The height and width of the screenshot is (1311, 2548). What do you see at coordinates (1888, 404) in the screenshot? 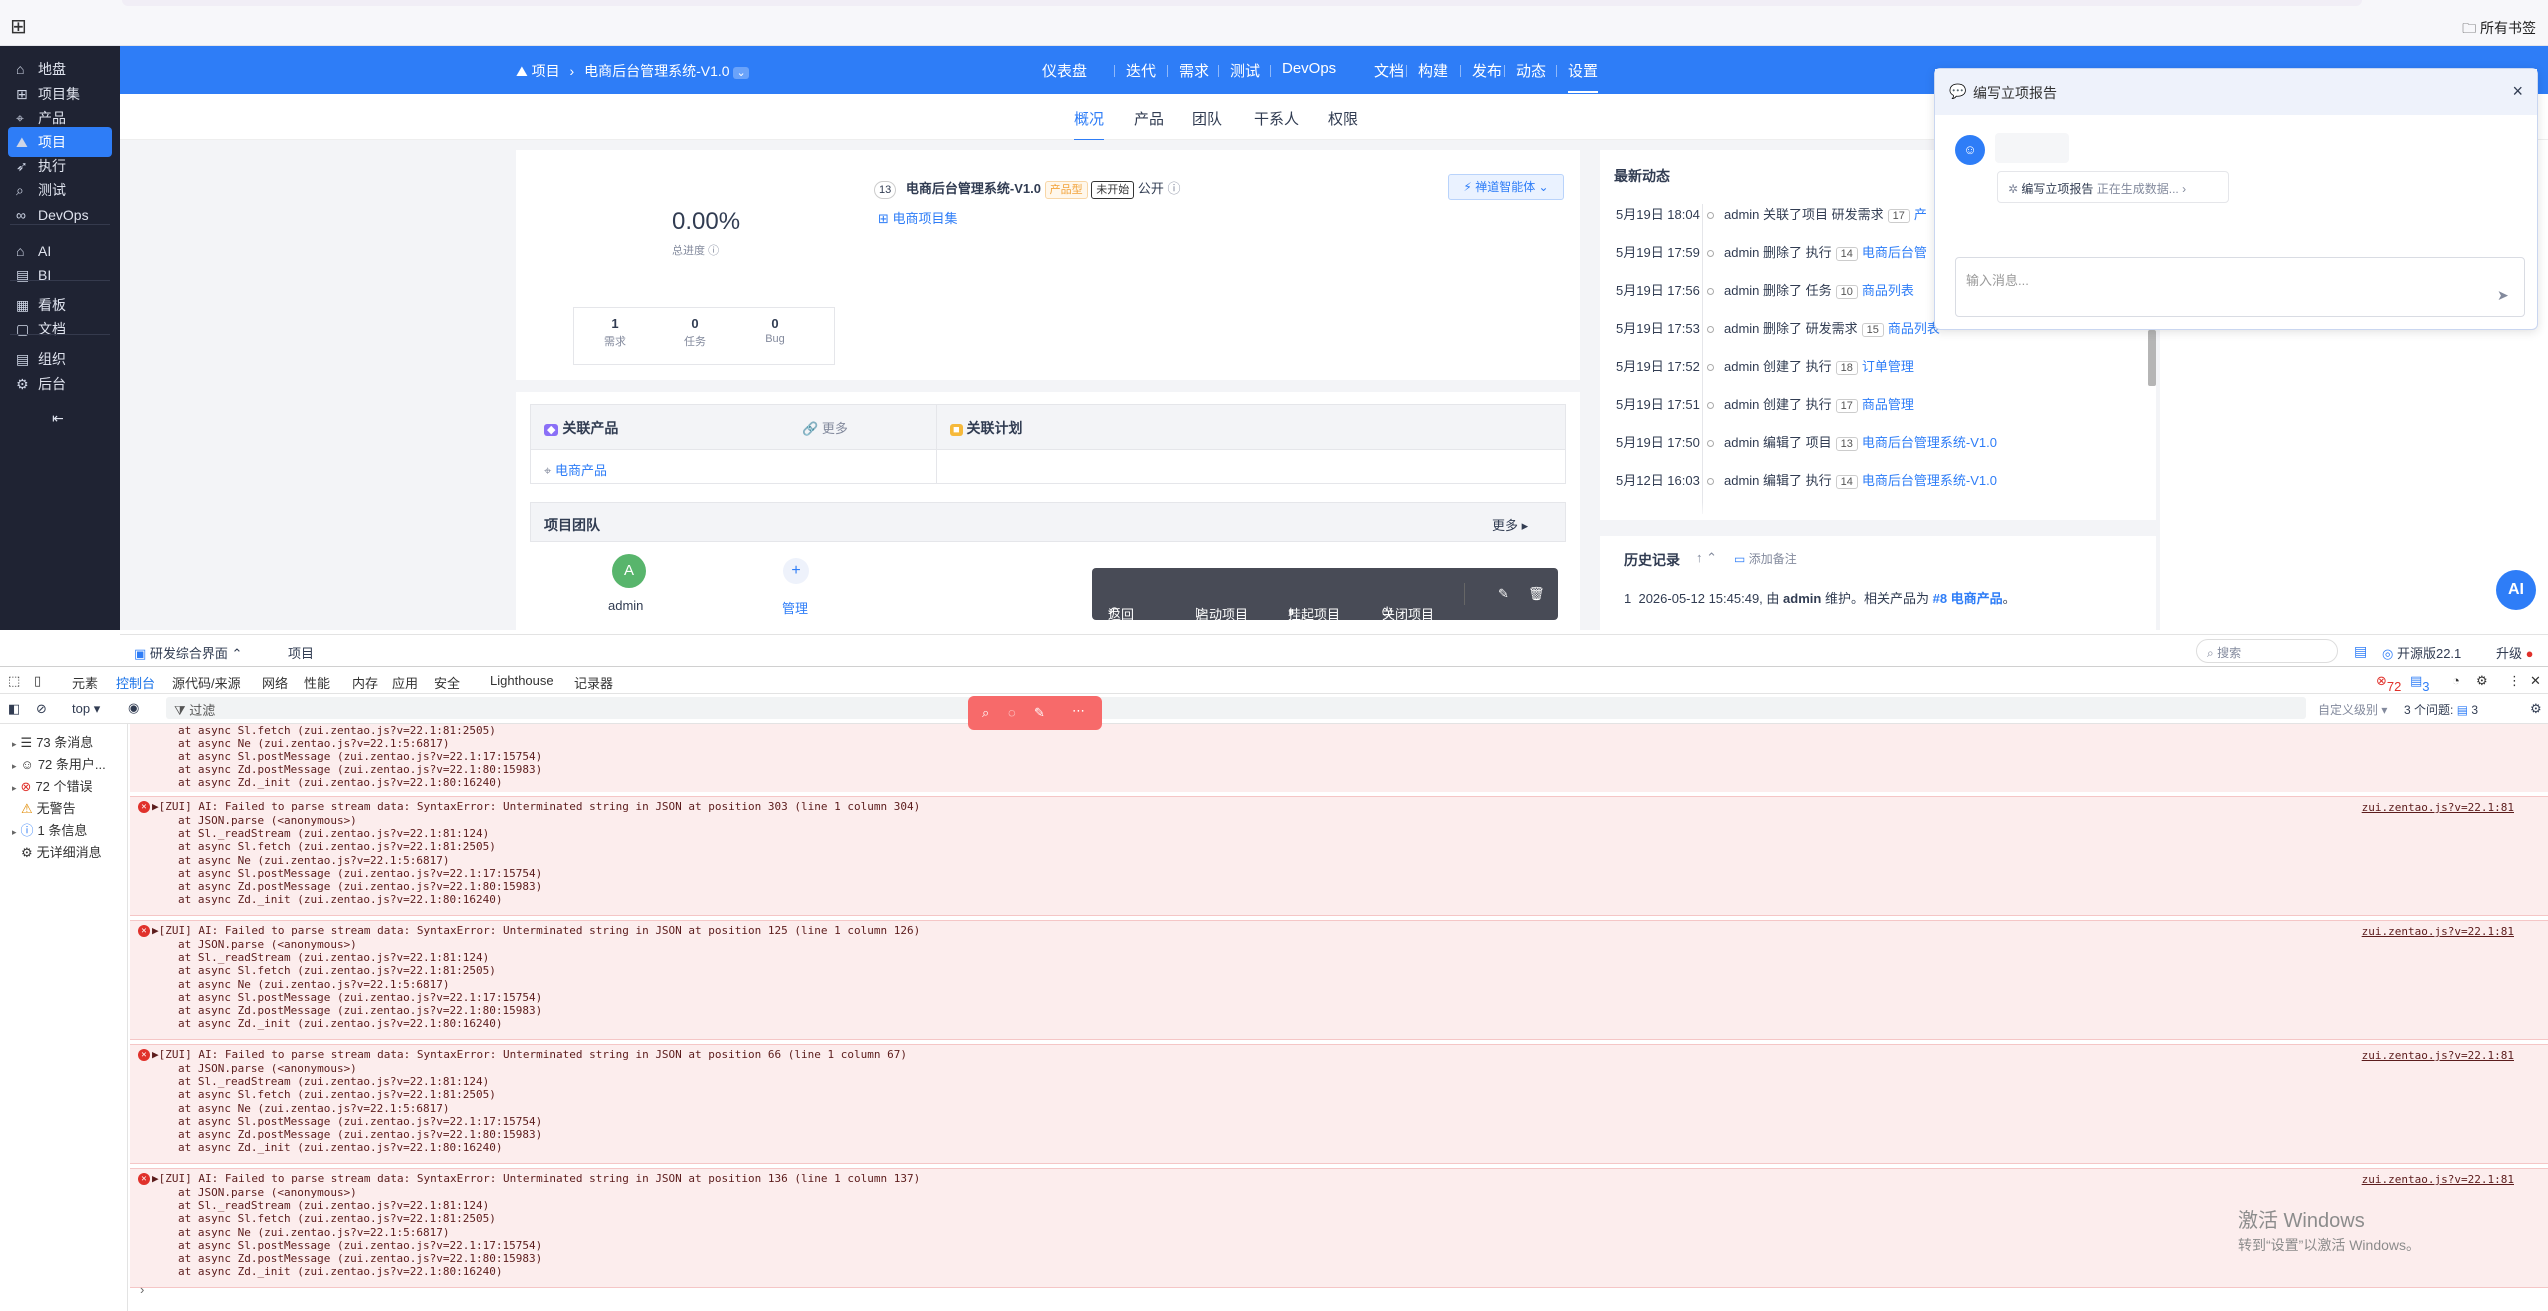
I see `feed-link: 商品管理` at bounding box center [1888, 404].